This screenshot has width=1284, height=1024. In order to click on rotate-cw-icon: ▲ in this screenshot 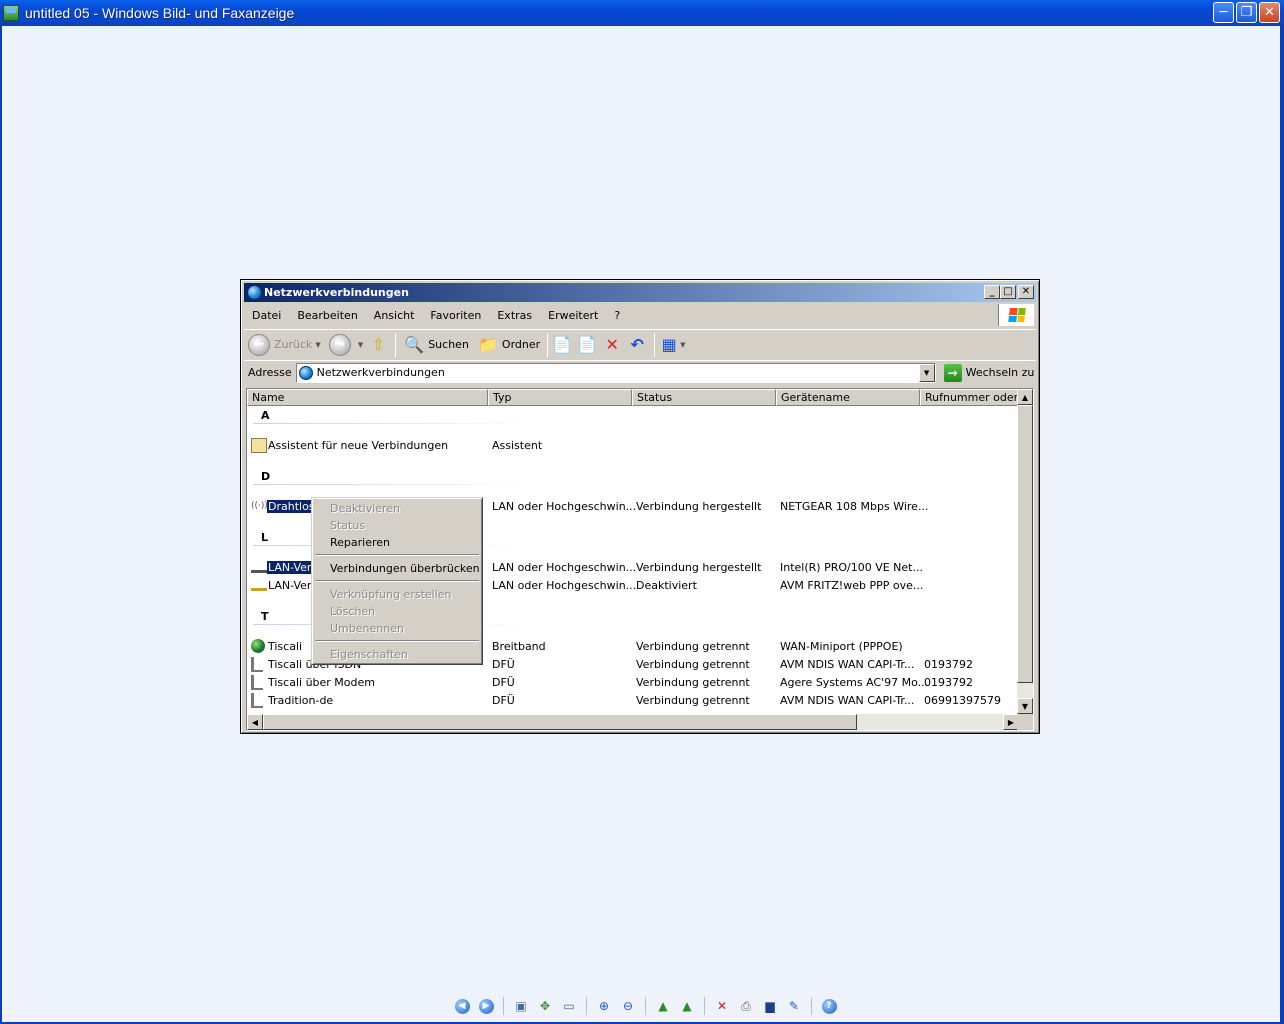, I will do `click(663, 1006)`.